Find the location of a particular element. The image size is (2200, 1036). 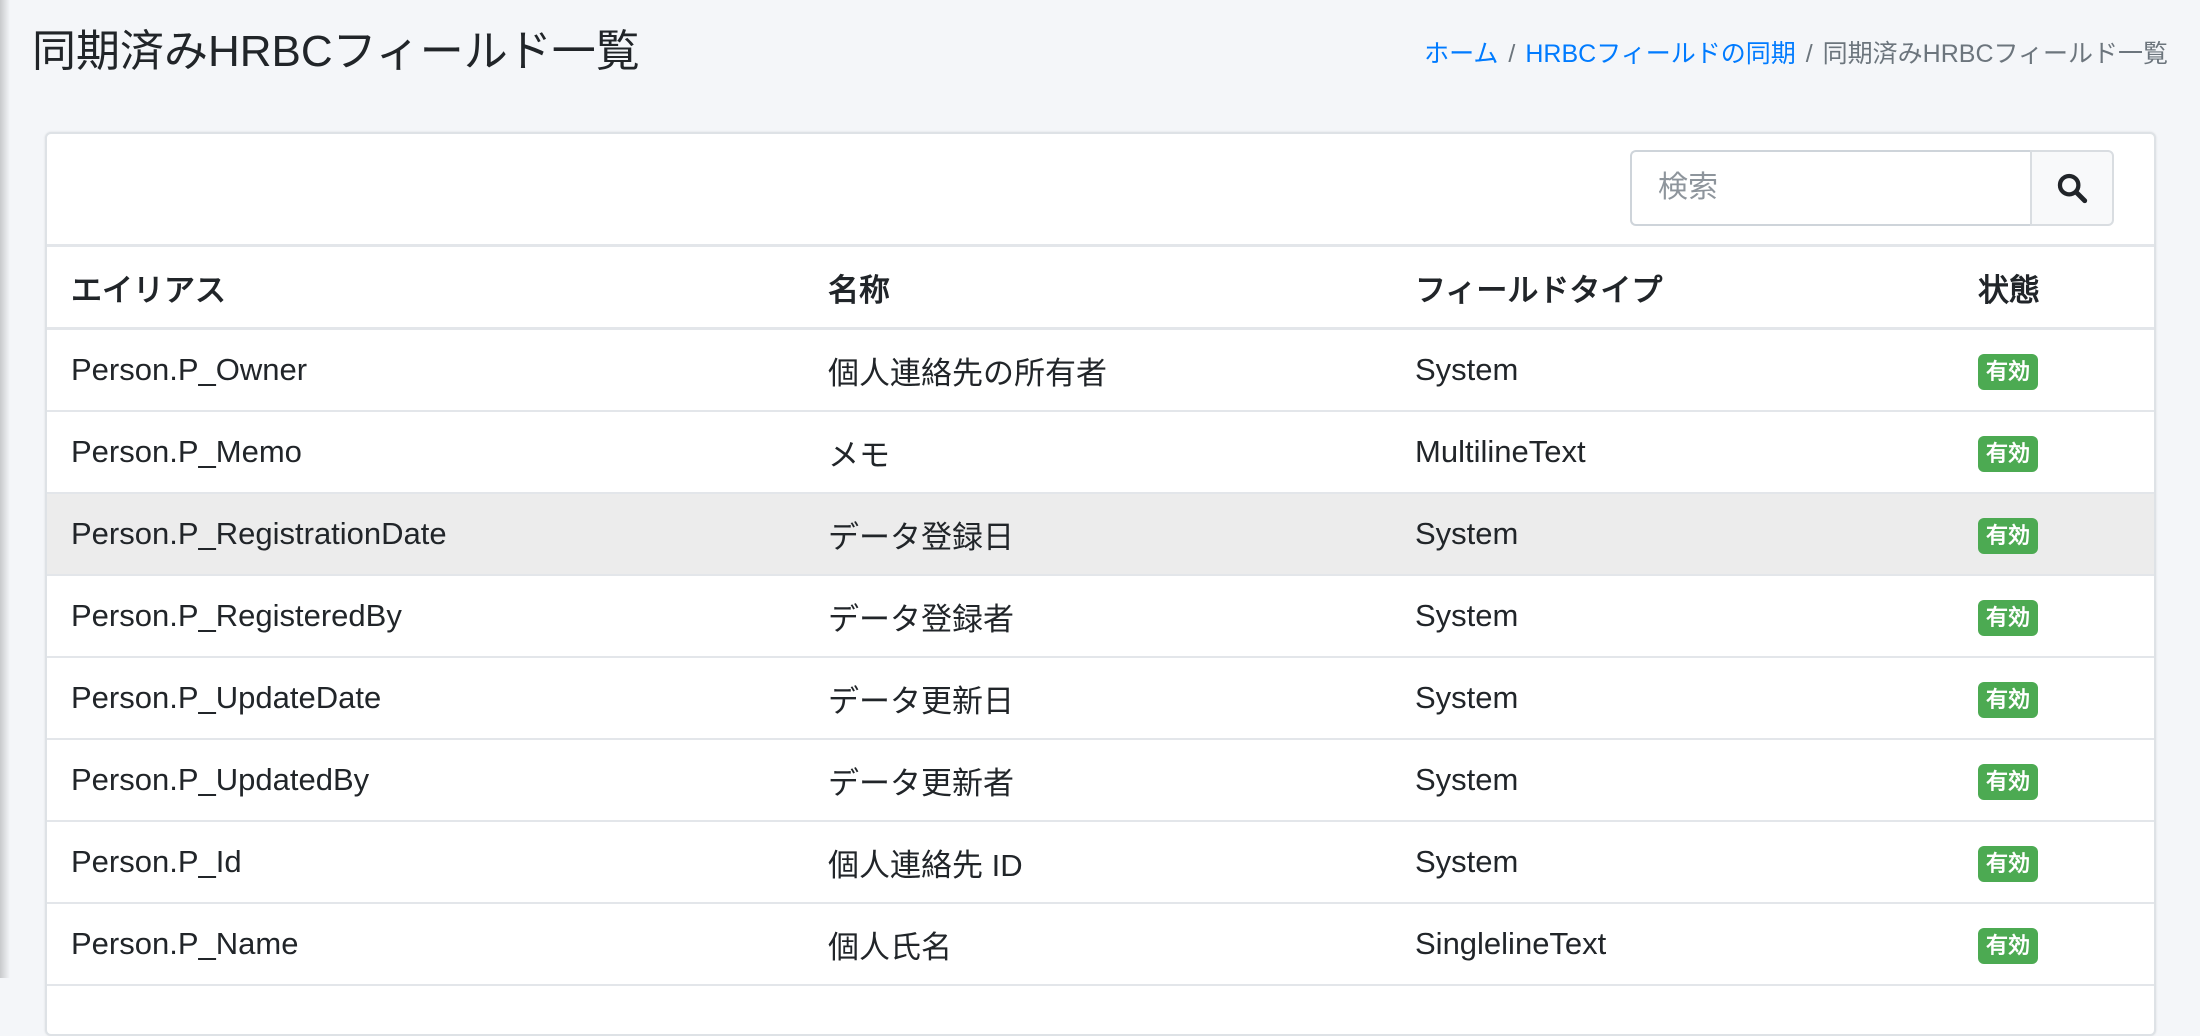

breadcrumb-sync-link: HRBCフィールドの同期 is located at coordinates (1660, 54).